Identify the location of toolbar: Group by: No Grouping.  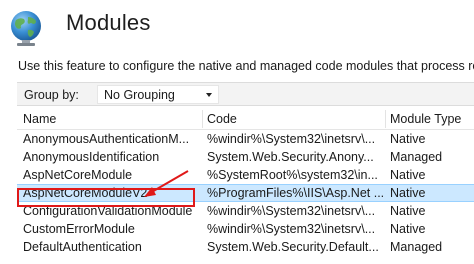
(245, 94).